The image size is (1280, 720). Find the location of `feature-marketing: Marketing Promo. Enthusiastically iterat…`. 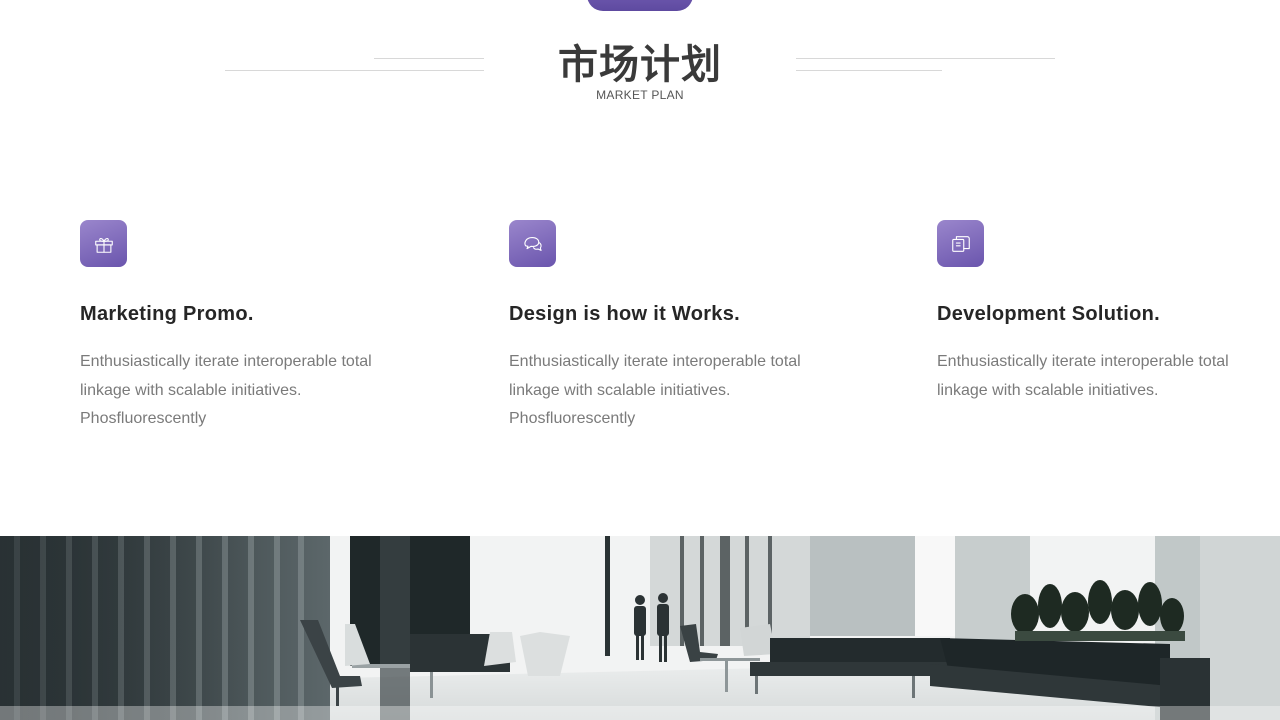

feature-marketing: Marketing Promo. Enthusiastically iterat… is located at coordinates (250, 327).